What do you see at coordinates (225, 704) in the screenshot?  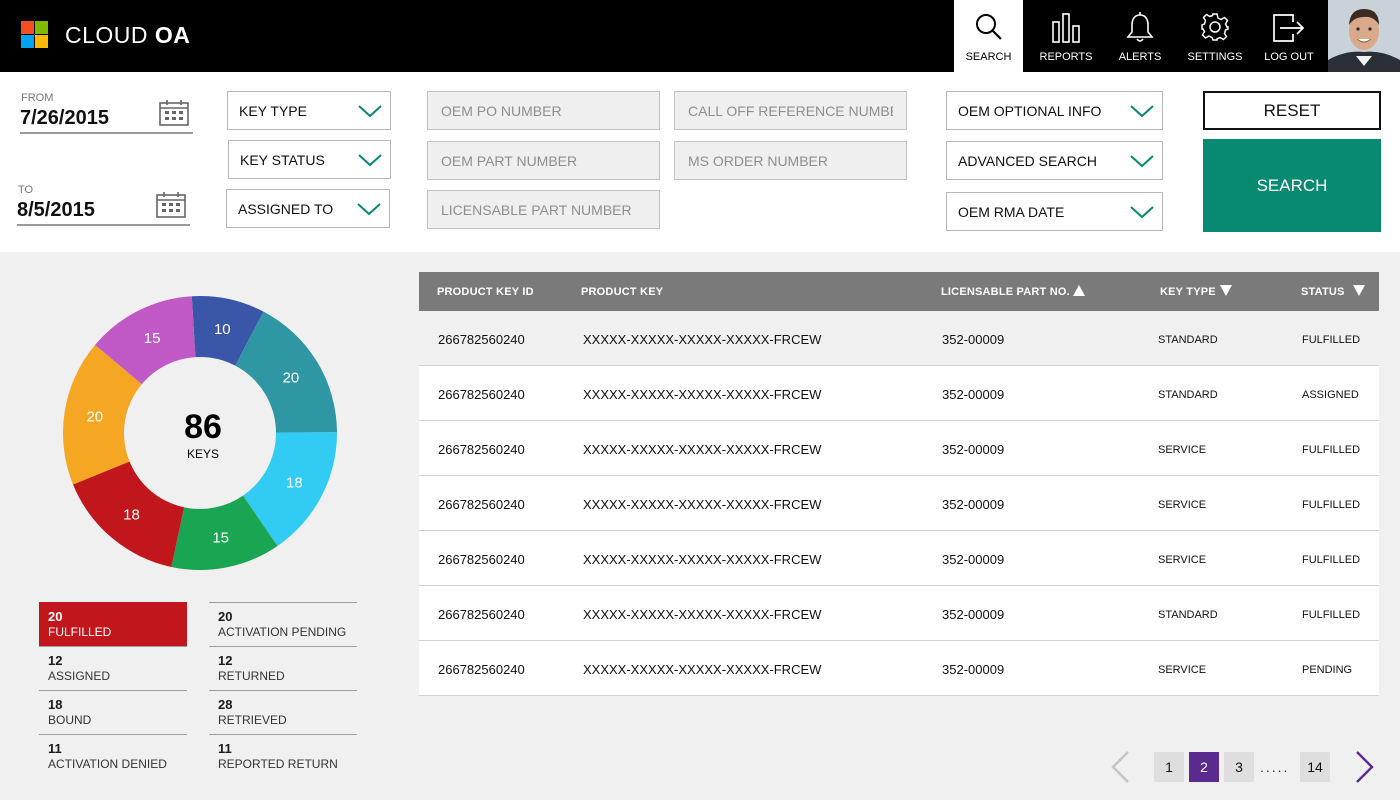 I see `legend-count: 28` at bounding box center [225, 704].